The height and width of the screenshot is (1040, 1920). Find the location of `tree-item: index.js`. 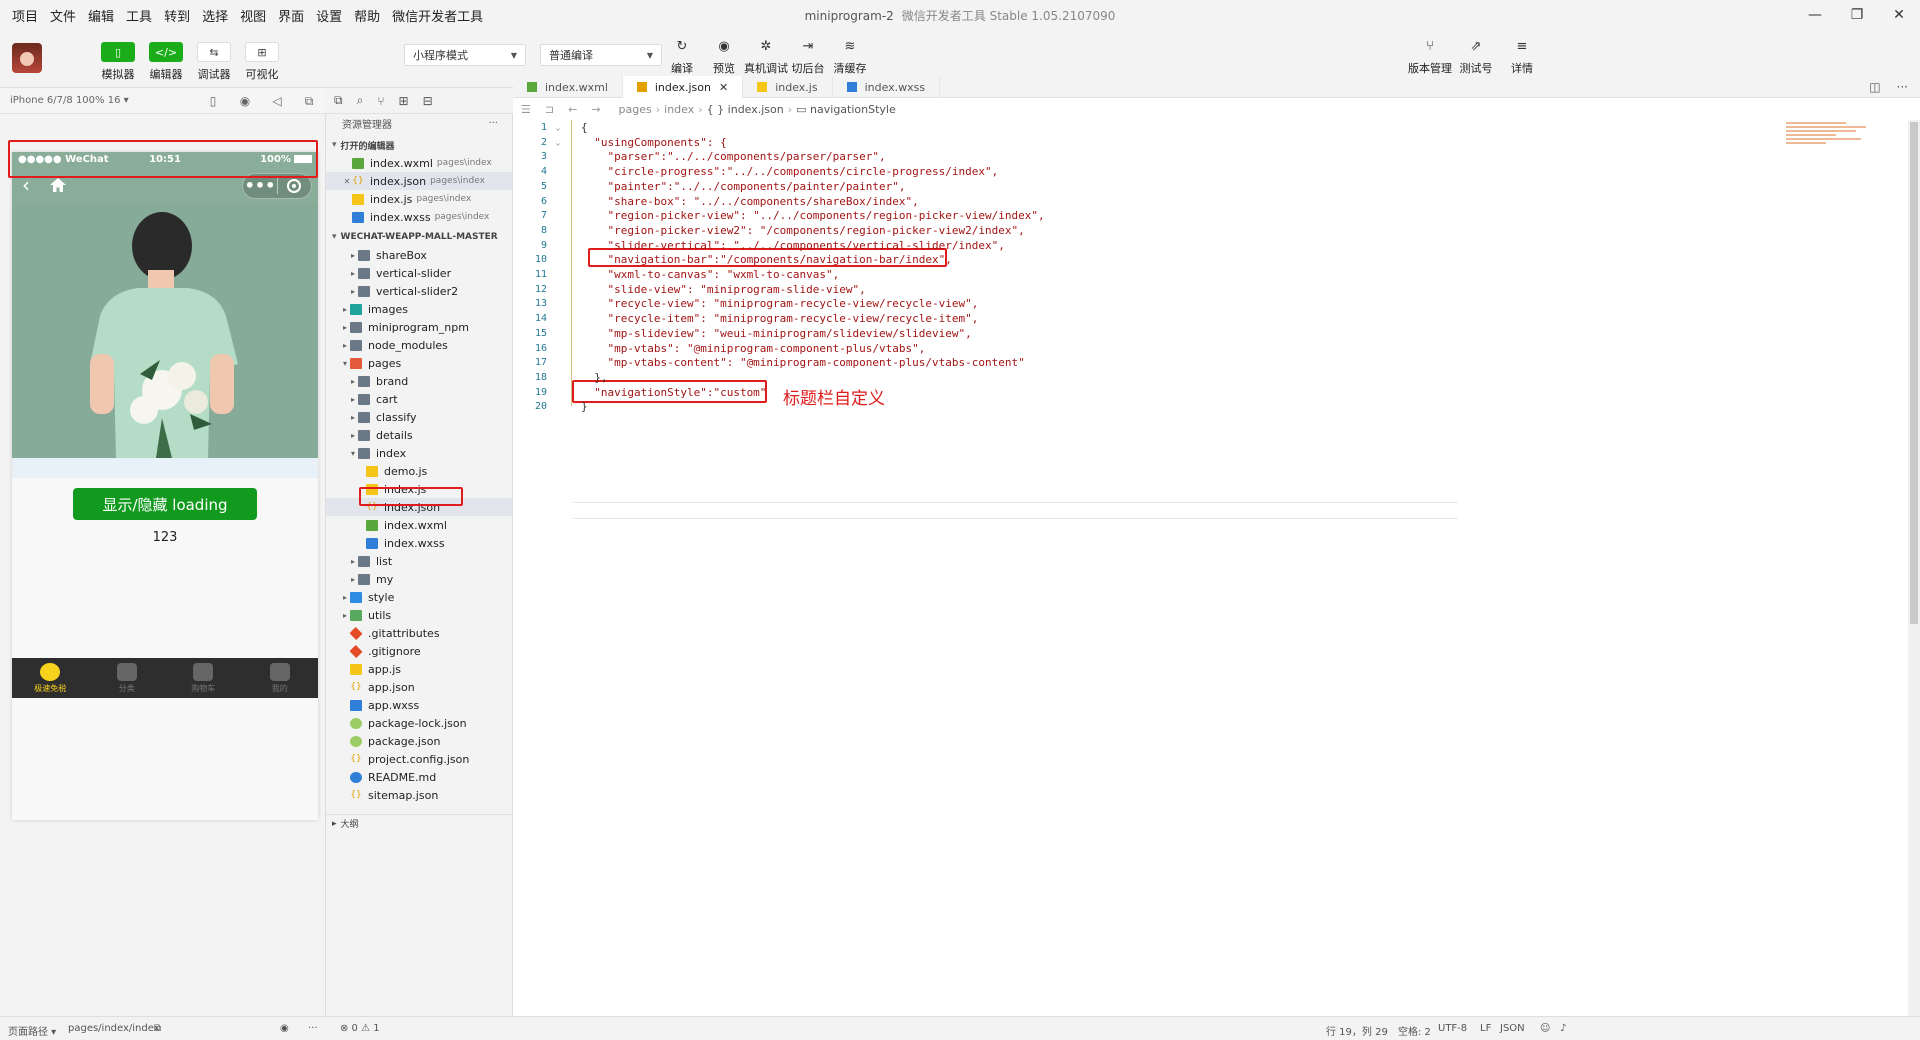

tree-item: index.js is located at coordinates (419, 489).